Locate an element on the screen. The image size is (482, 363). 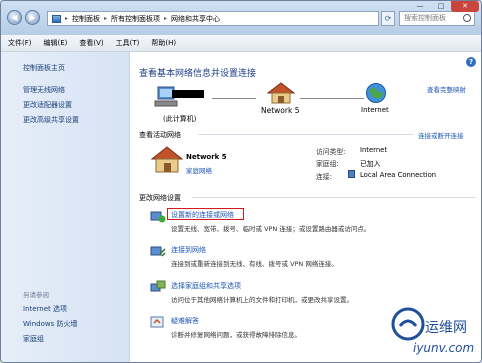
change-settings-heading: 更改网络设置 is located at coordinates (160, 198).